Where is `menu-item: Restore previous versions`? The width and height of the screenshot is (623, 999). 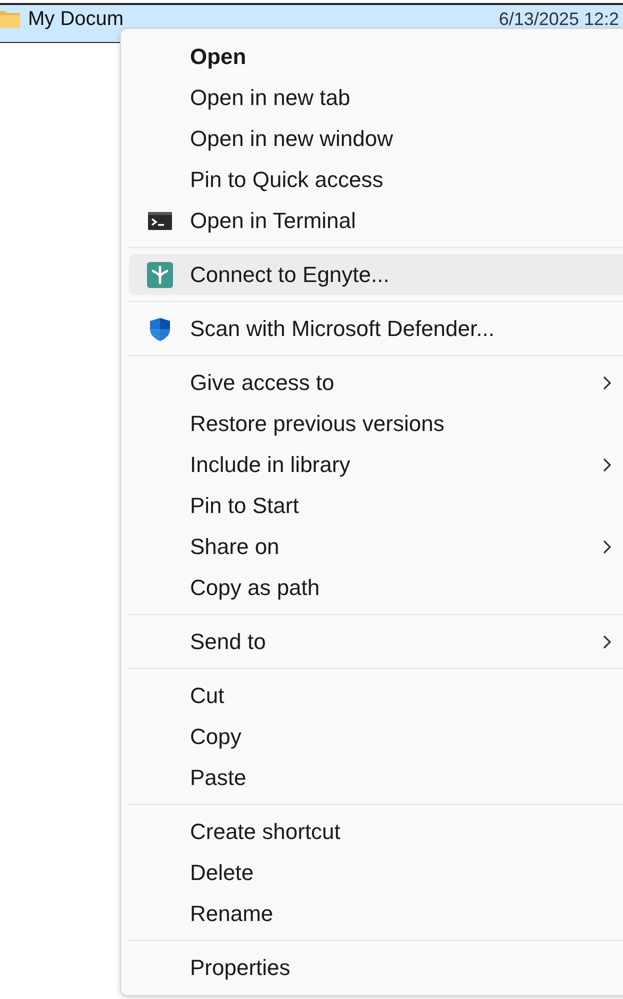
menu-item: Restore previous versions is located at coordinates (376, 423).